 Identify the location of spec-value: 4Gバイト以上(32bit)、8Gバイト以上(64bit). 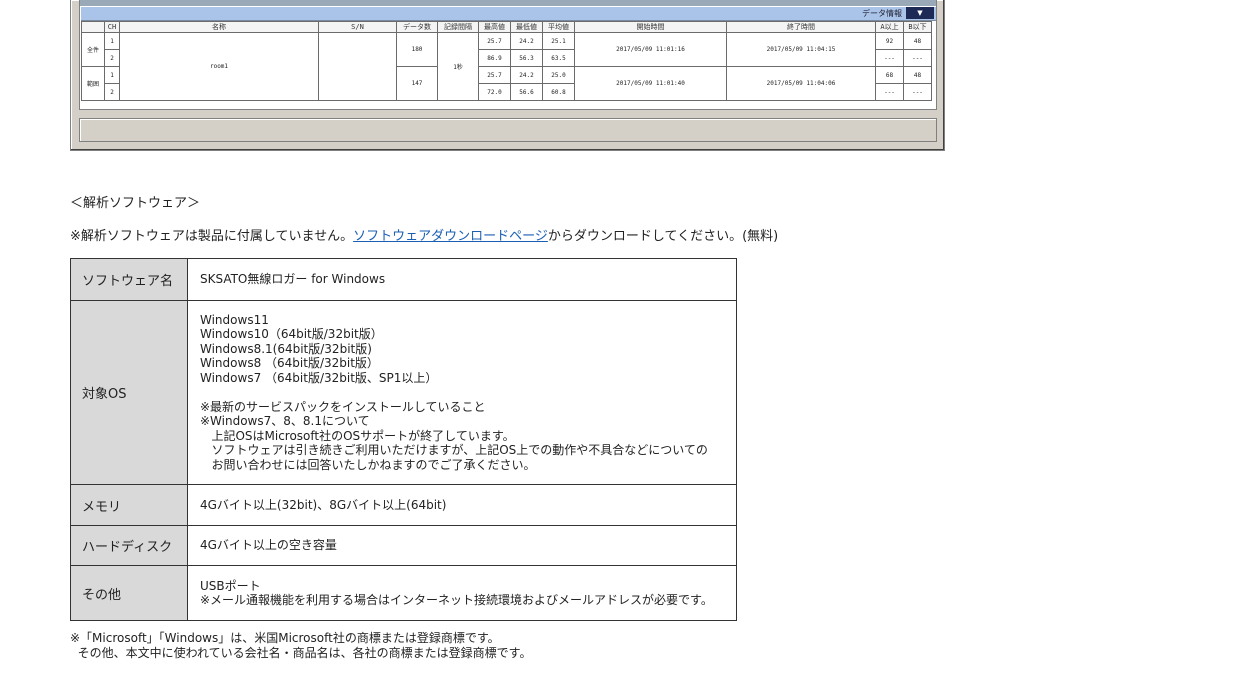
(462, 505).